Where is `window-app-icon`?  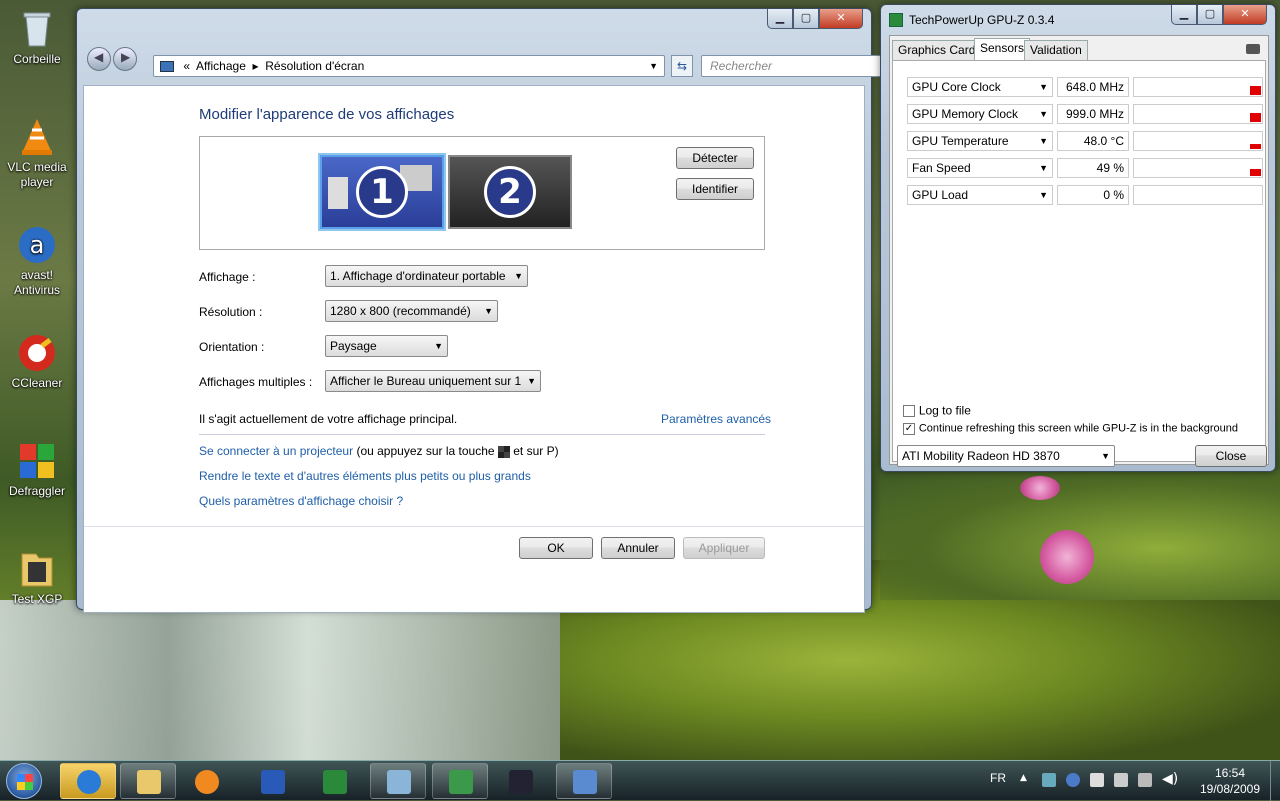 window-app-icon is located at coordinates (399, 782).